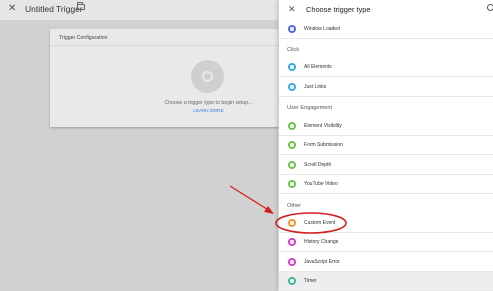  Describe the element at coordinates (386, 223) in the screenshot. I see `trigger-type-custom-event: Custom Event` at that location.